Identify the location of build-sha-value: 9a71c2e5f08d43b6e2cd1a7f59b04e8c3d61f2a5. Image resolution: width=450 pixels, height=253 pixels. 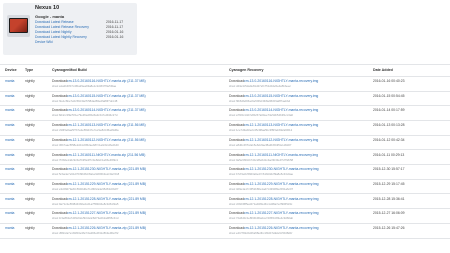
(89, 203).